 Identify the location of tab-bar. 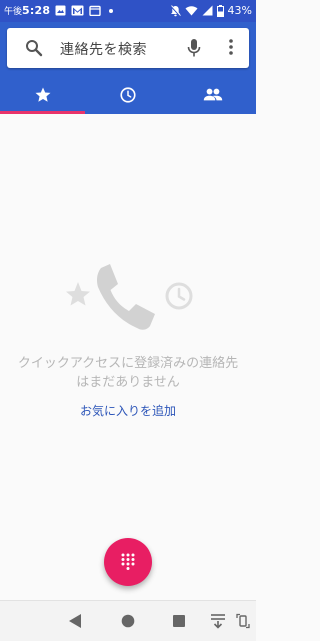
(128, 95).